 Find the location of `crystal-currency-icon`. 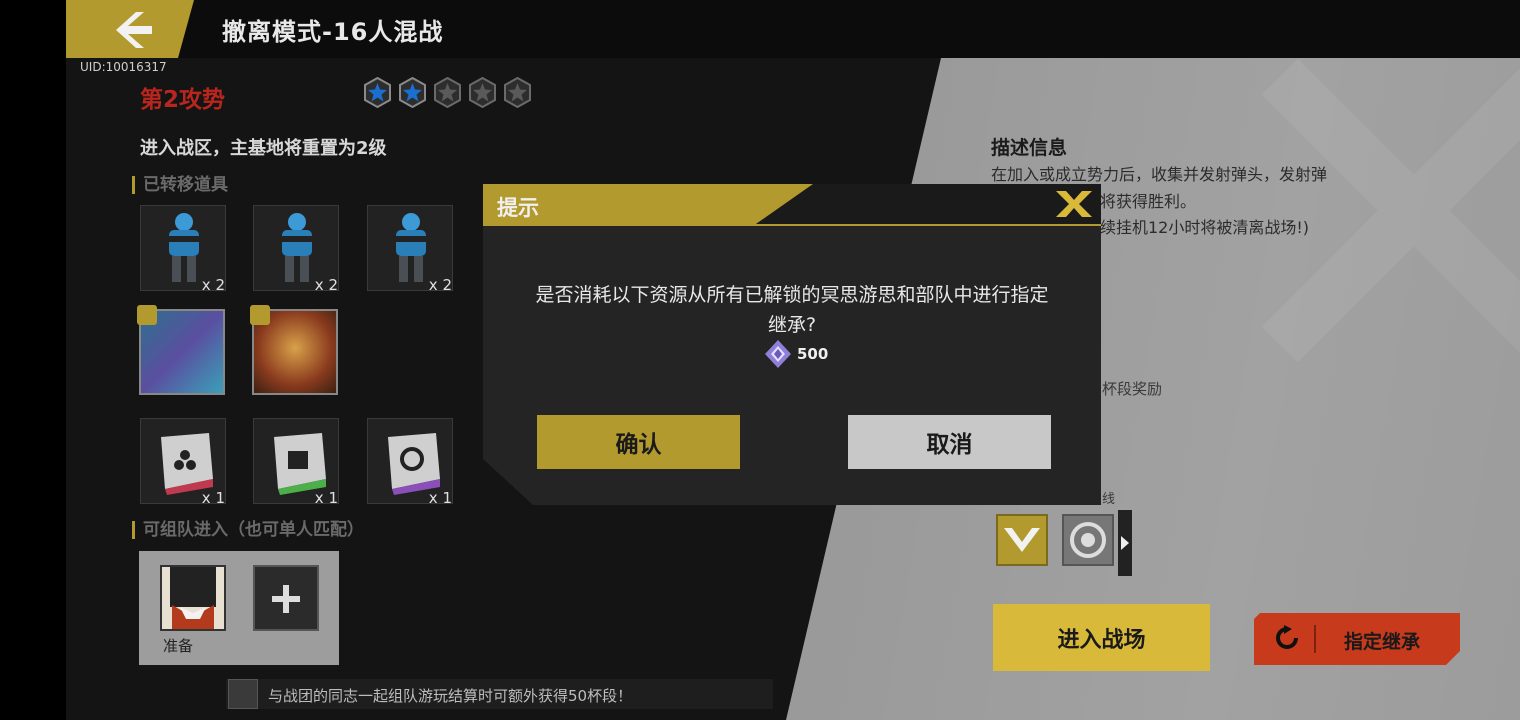

crystal-currency-icon is located at coordinates (778, 354).